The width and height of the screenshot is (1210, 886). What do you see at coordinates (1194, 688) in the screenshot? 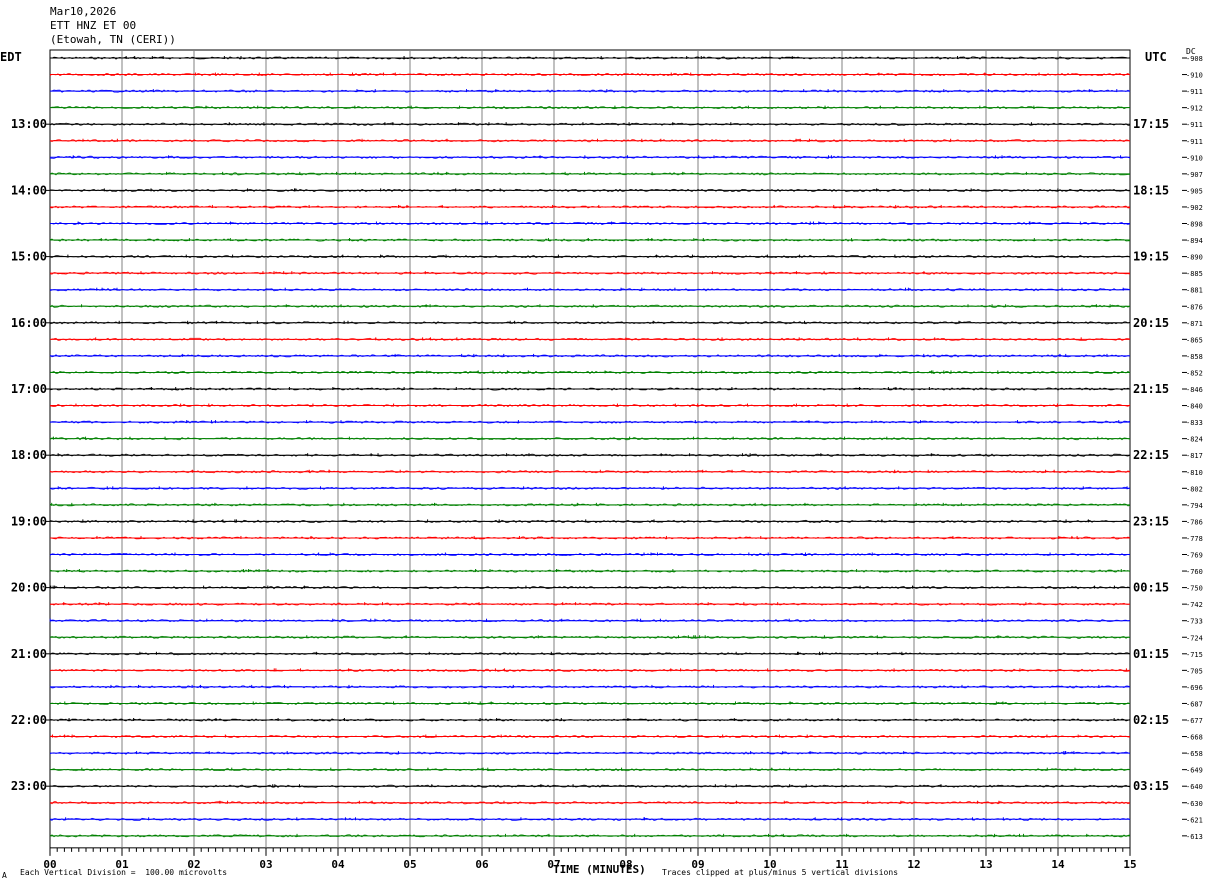
I see `dc-offset-label: -696` at bounding box center [1194, 688].